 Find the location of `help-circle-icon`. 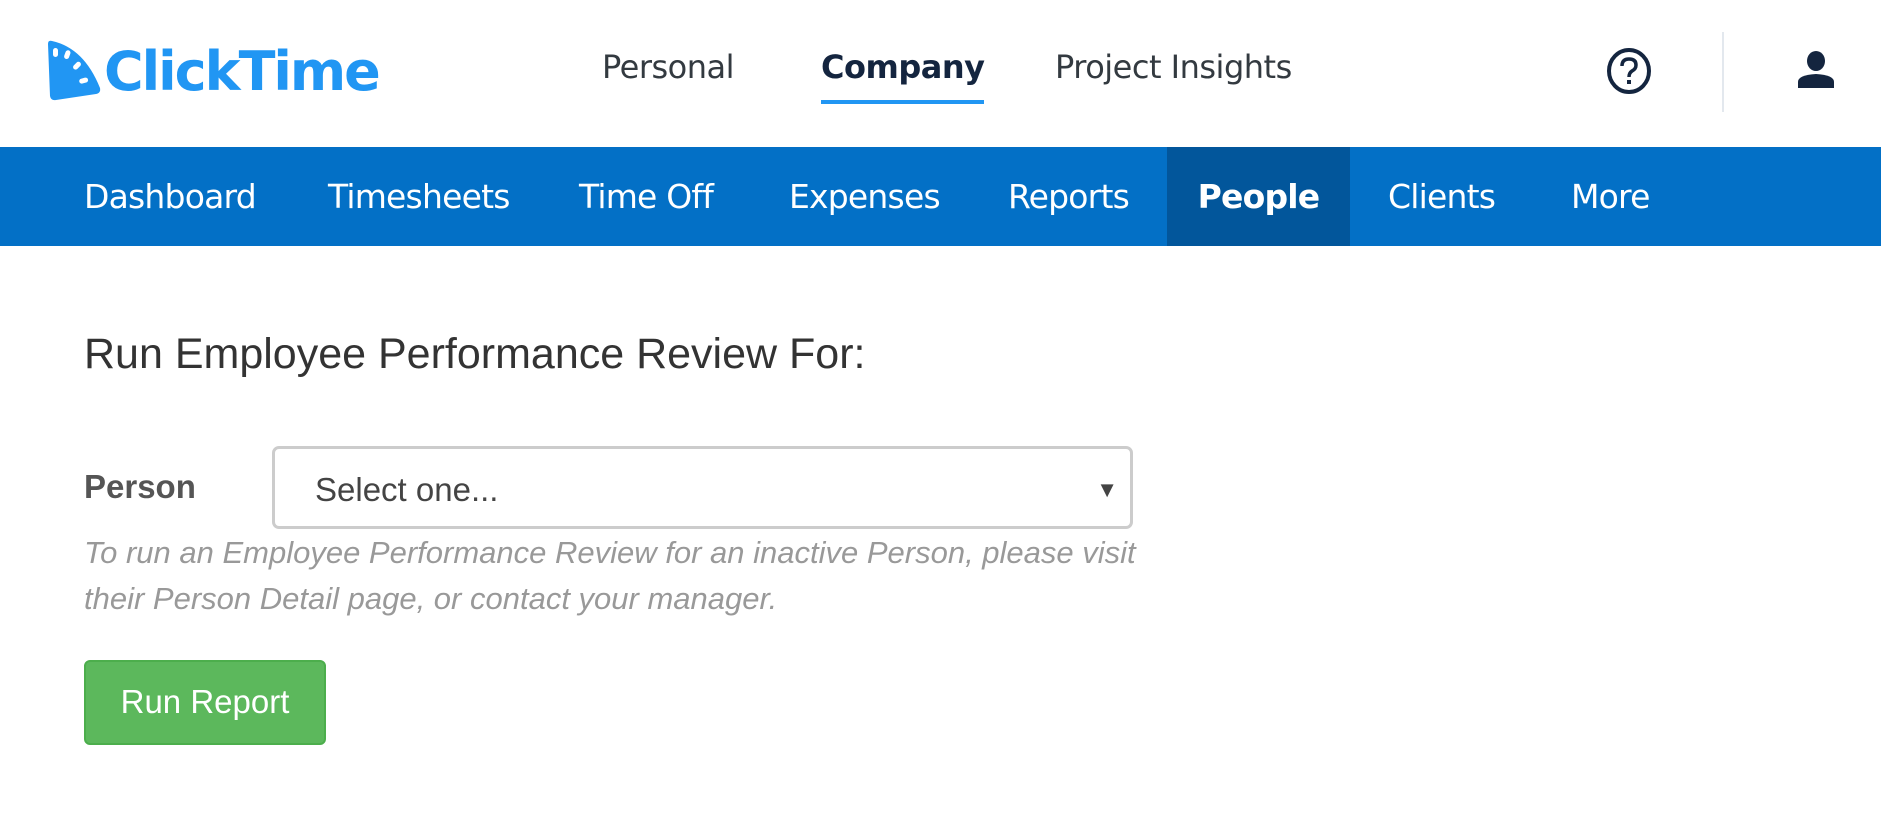

help-circle-icon is located at coordinates (1629, 71).